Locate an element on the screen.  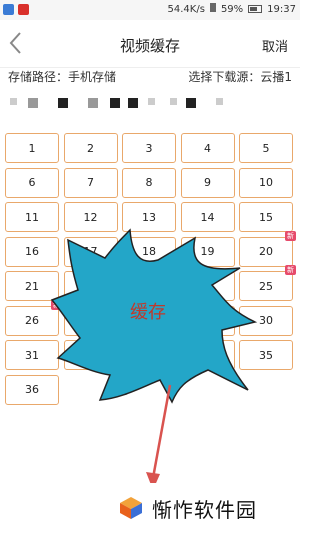
episode-button: 35 is located at coordinates (266, 355).